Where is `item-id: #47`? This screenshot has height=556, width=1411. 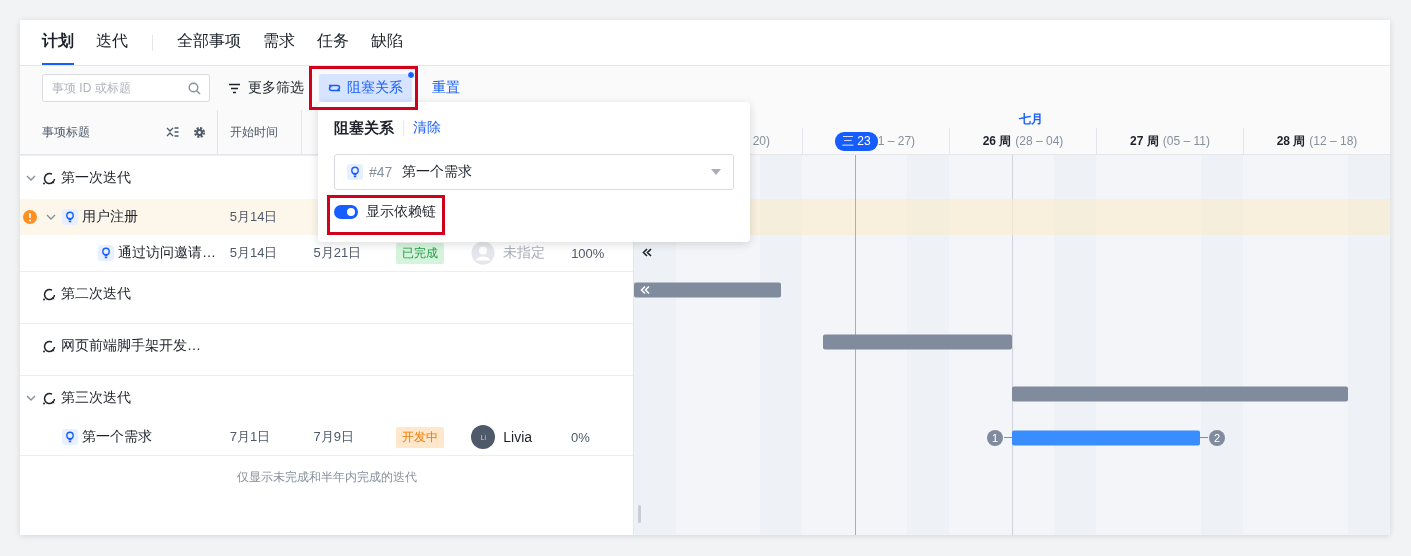 item-id: #47 is located at coordinates (381, 172).